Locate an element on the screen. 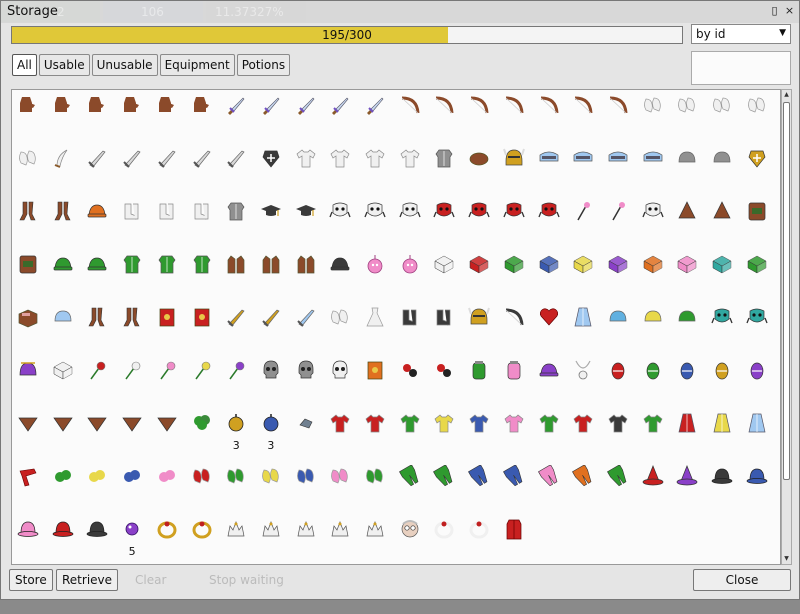 The height and width of the screenshot is (614, 800). storage-slot: 5 is located at coordinates (132, 536).